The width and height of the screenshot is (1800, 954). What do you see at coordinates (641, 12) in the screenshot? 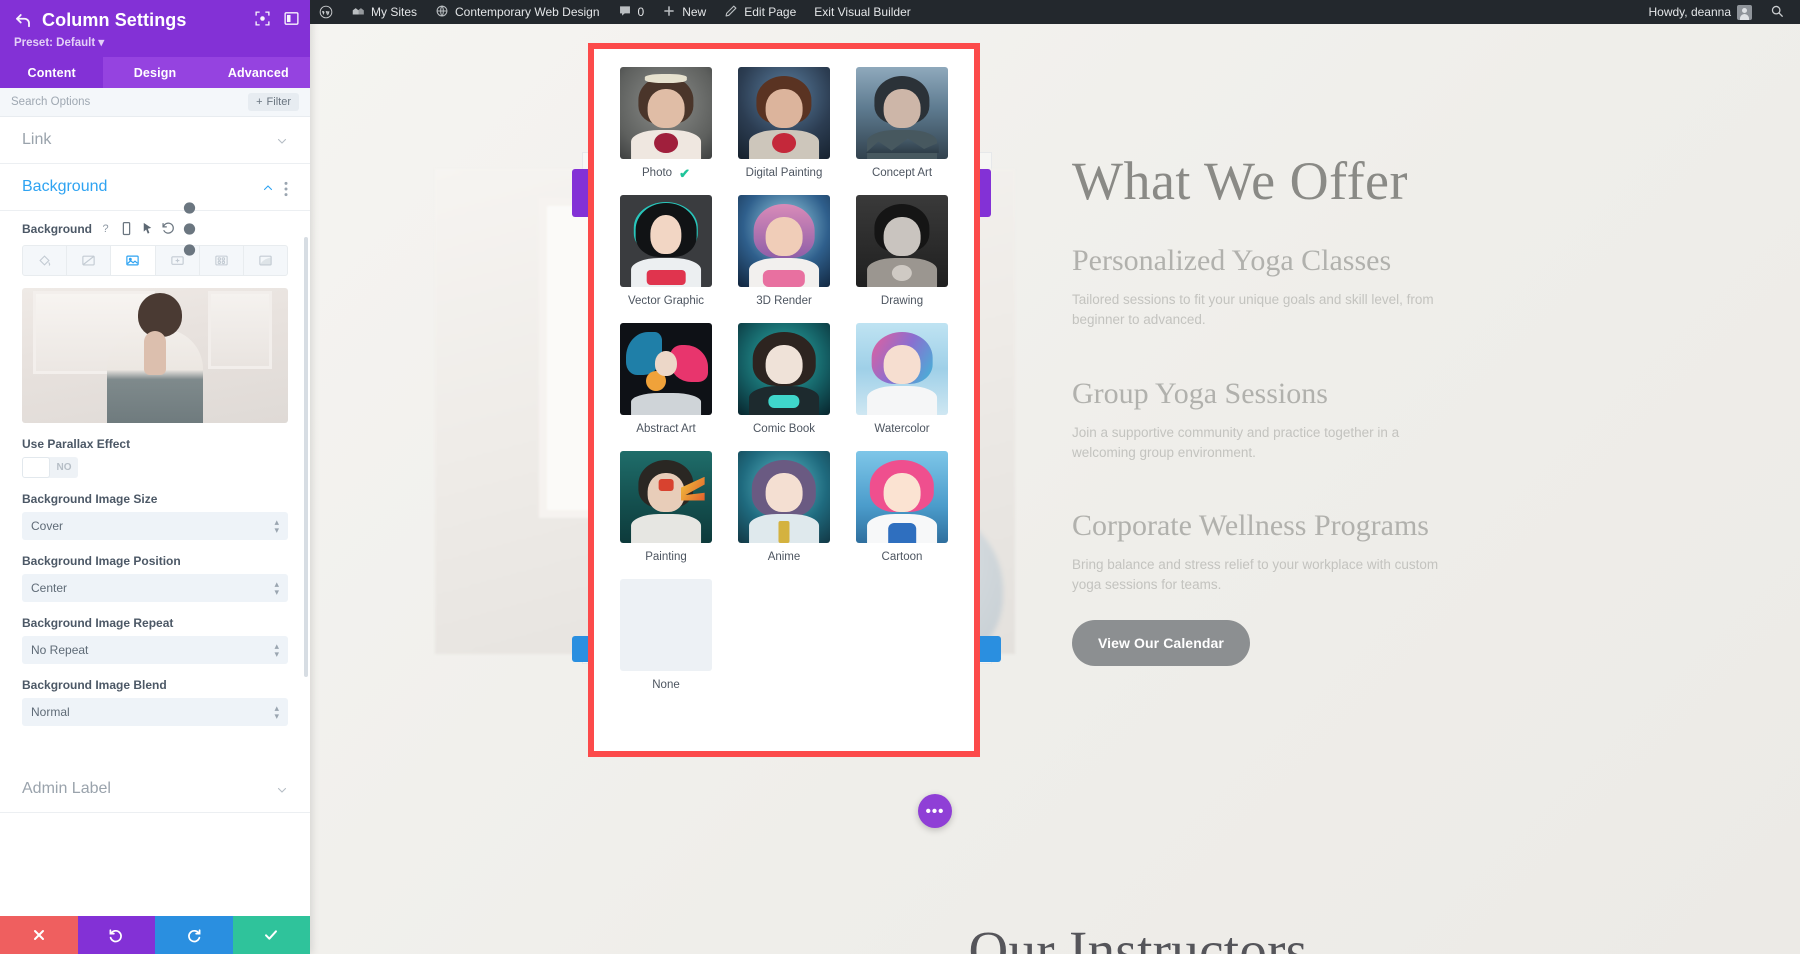
I see `comment-count: 0` at bounding box center [641, 12].